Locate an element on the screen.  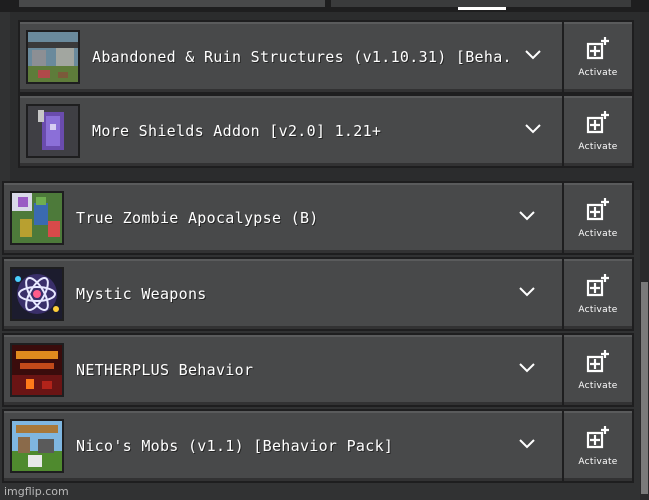
zombie-thumbnail is located at coordinates (37, 218).